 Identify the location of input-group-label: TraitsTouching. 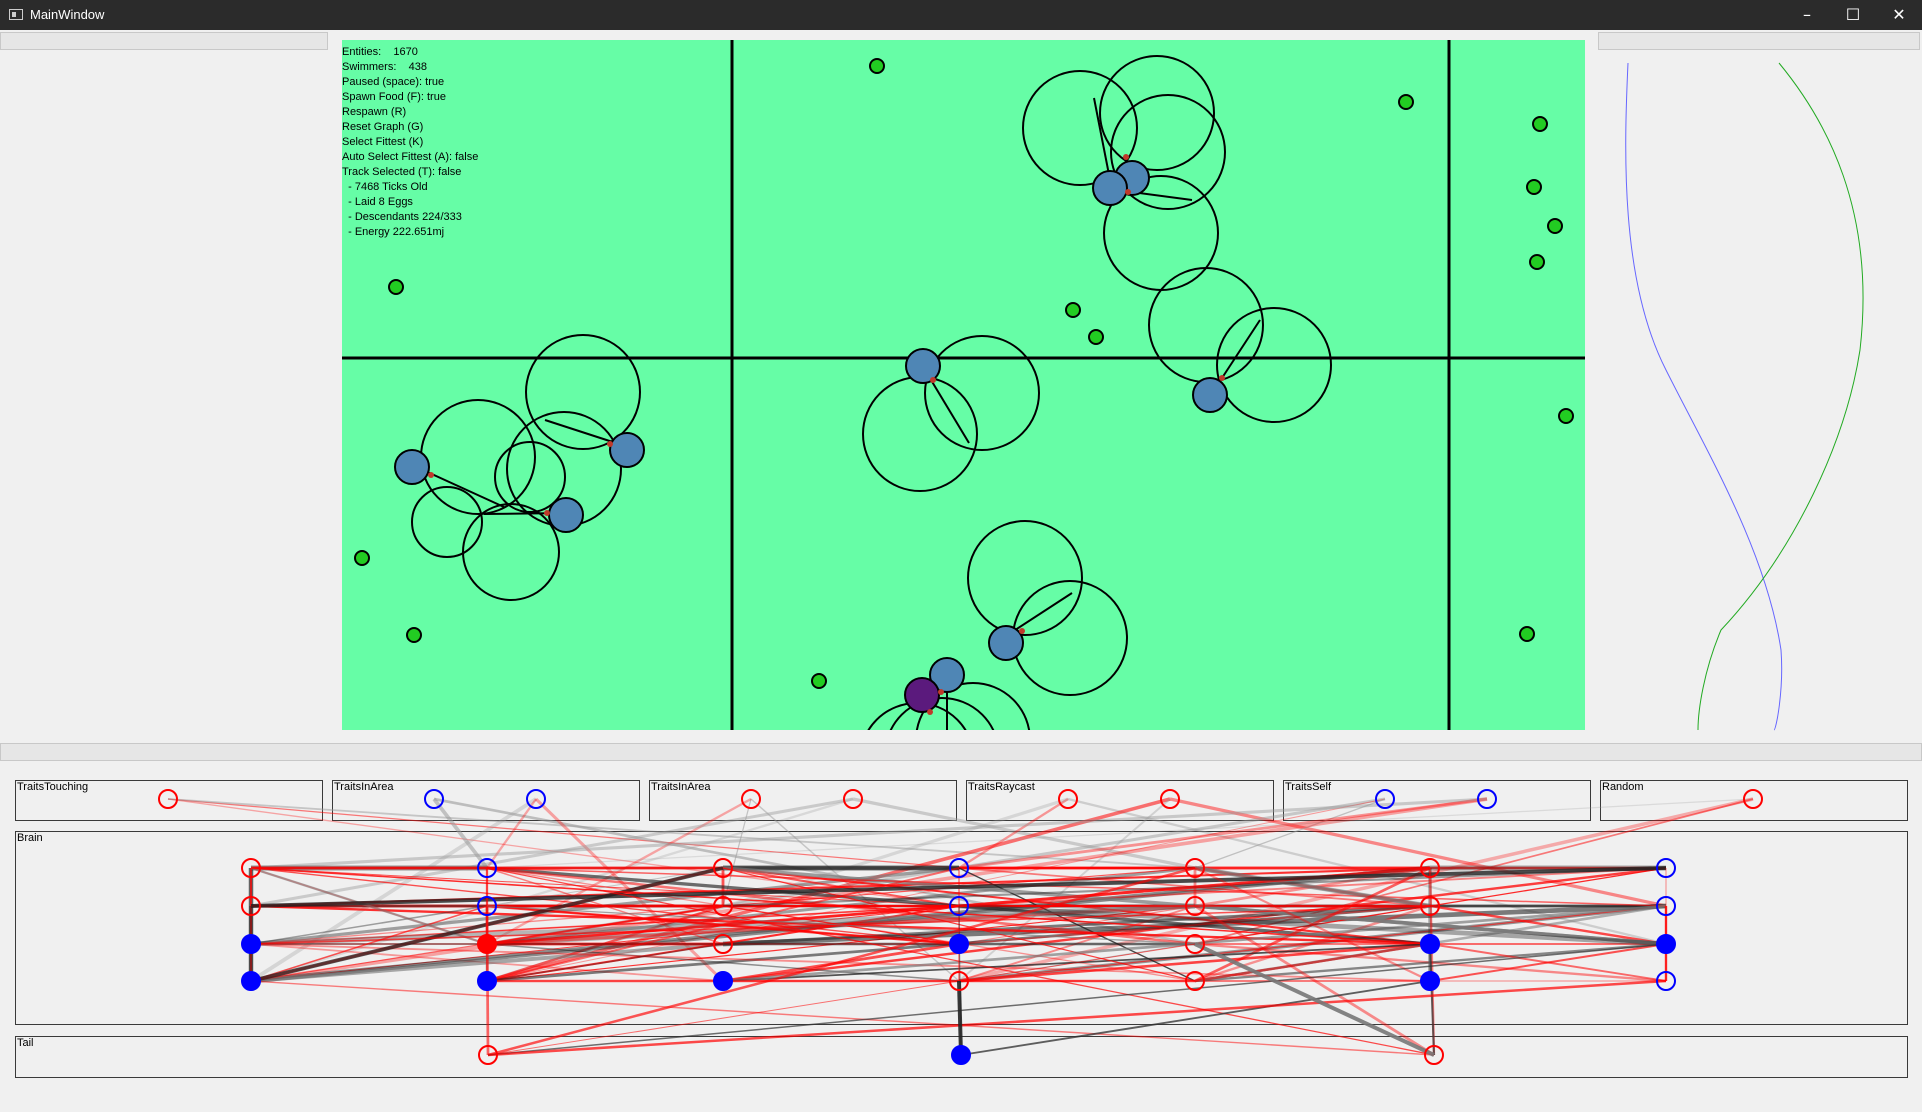
(53, 787).